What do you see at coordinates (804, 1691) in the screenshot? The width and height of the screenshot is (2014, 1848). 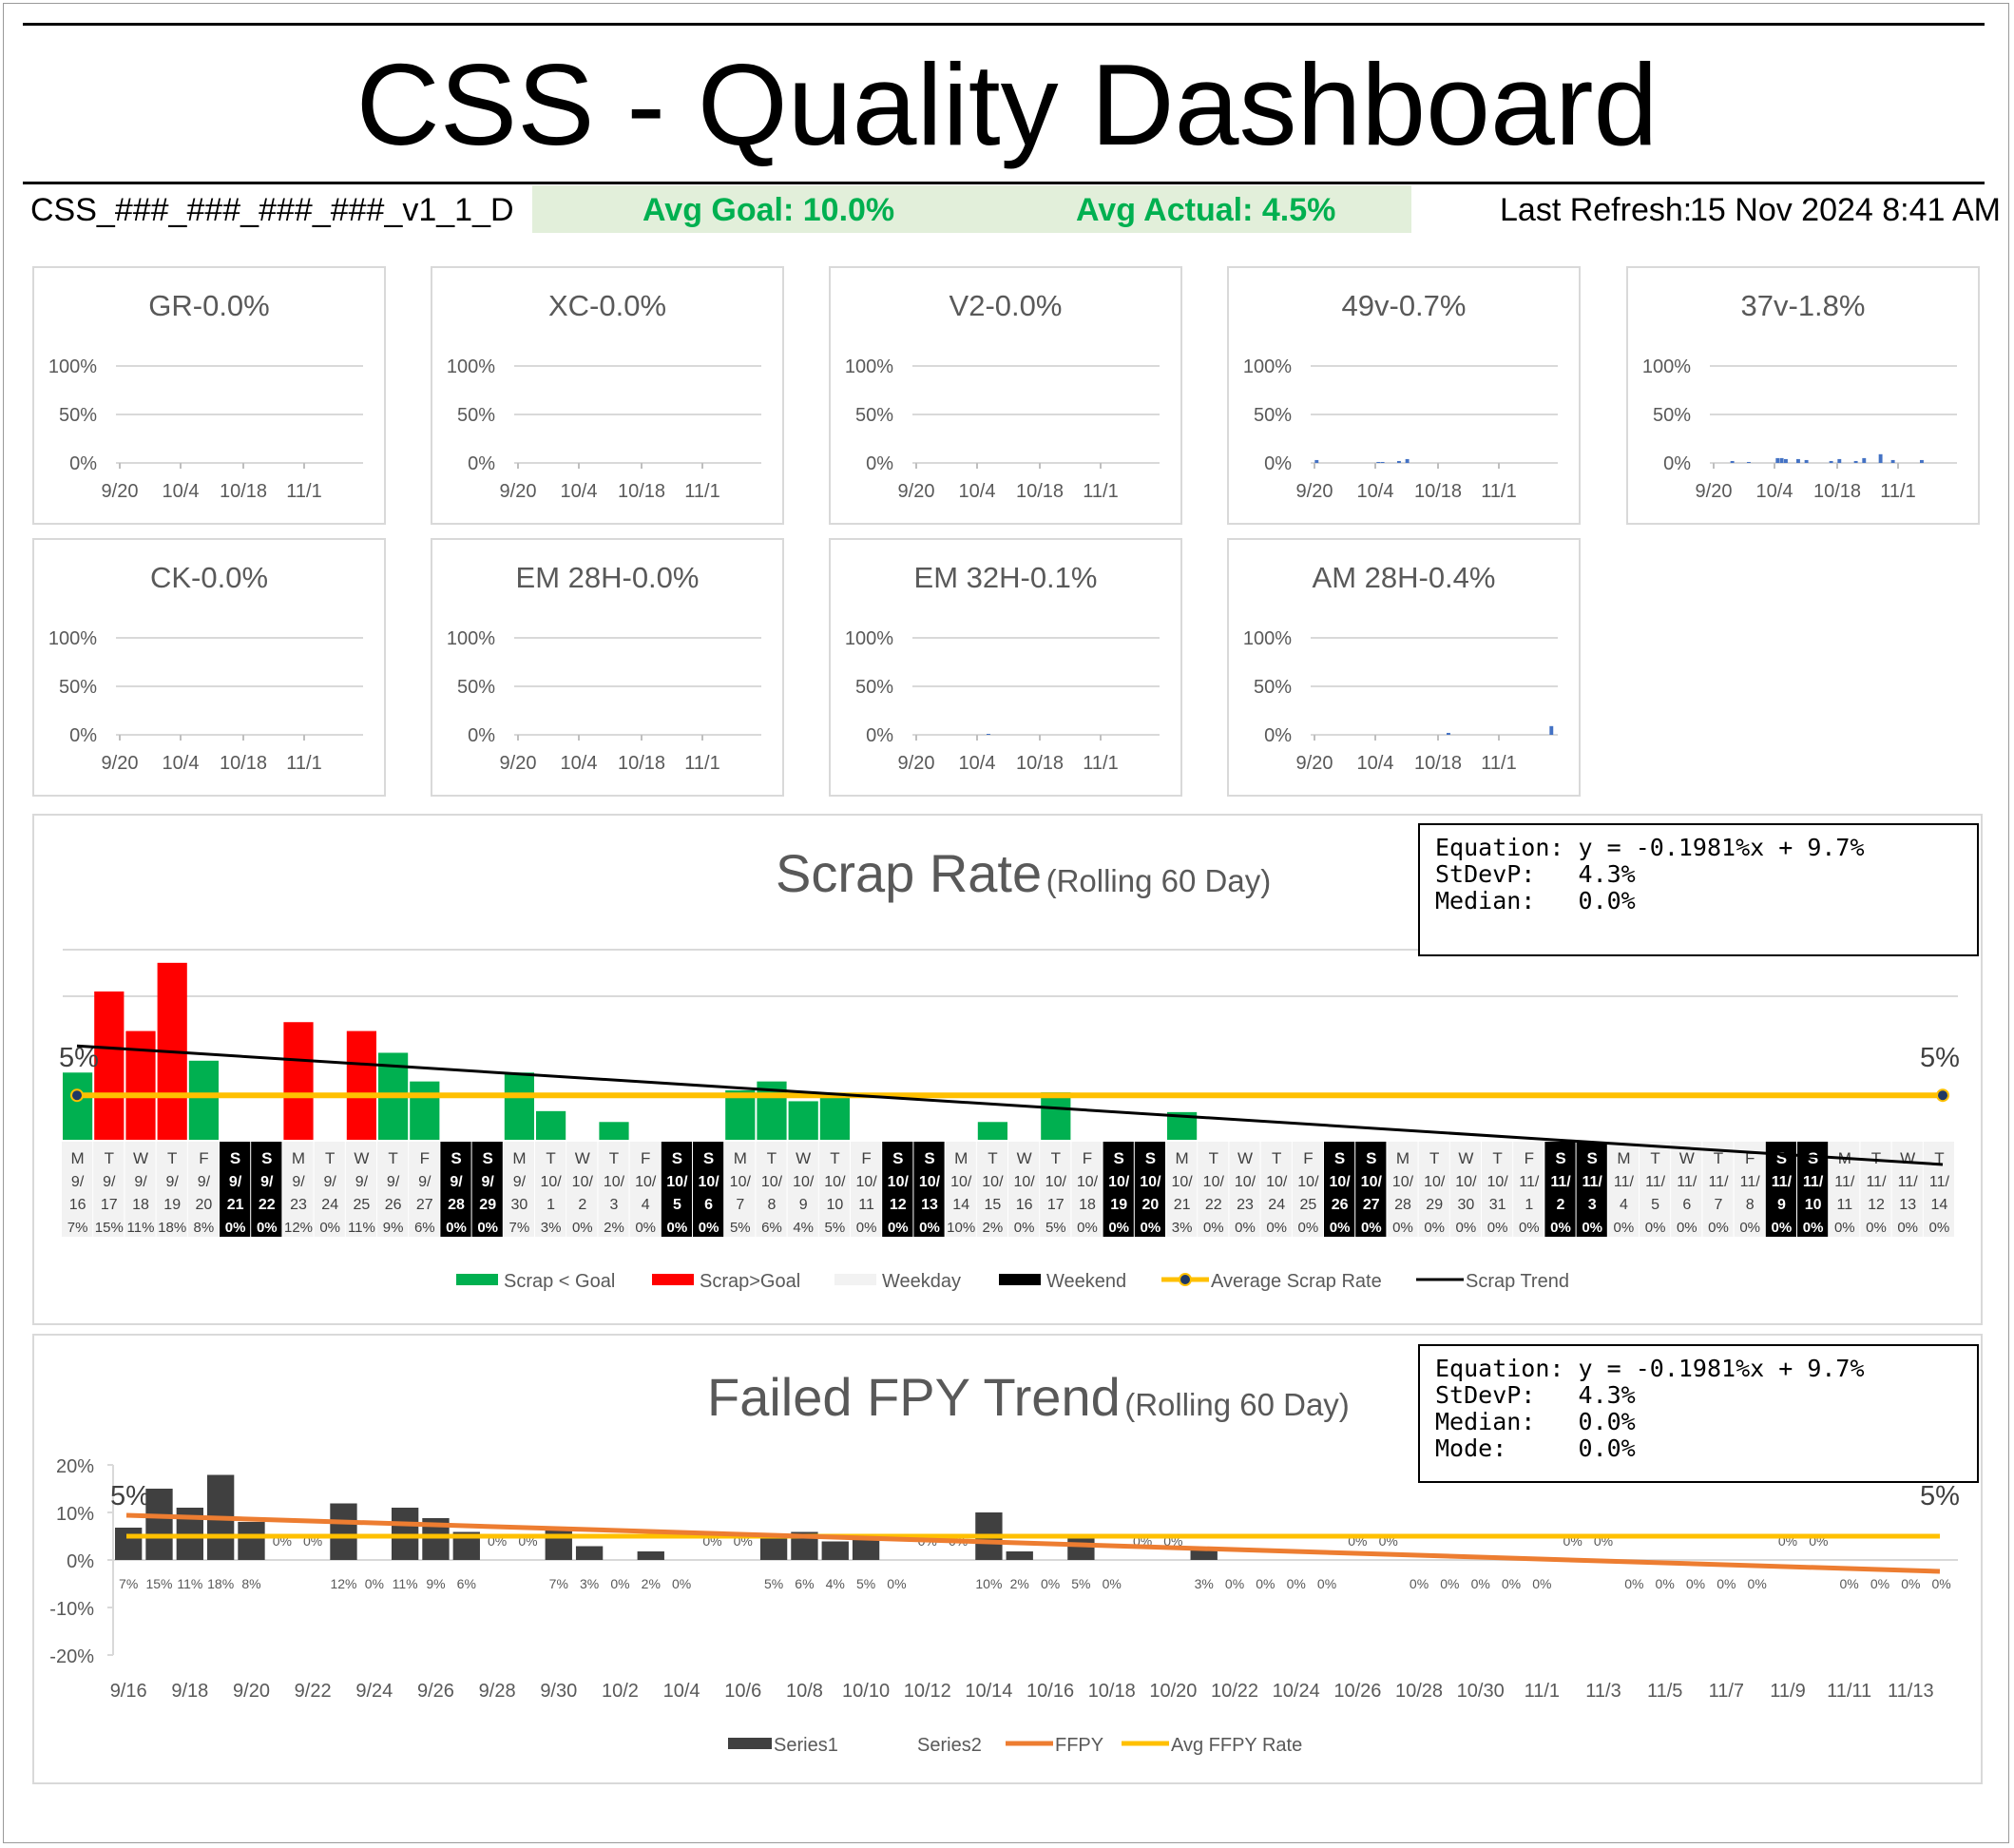 I see `fpy-xtick-label: 10/8` at bounding box center [804, 1691].